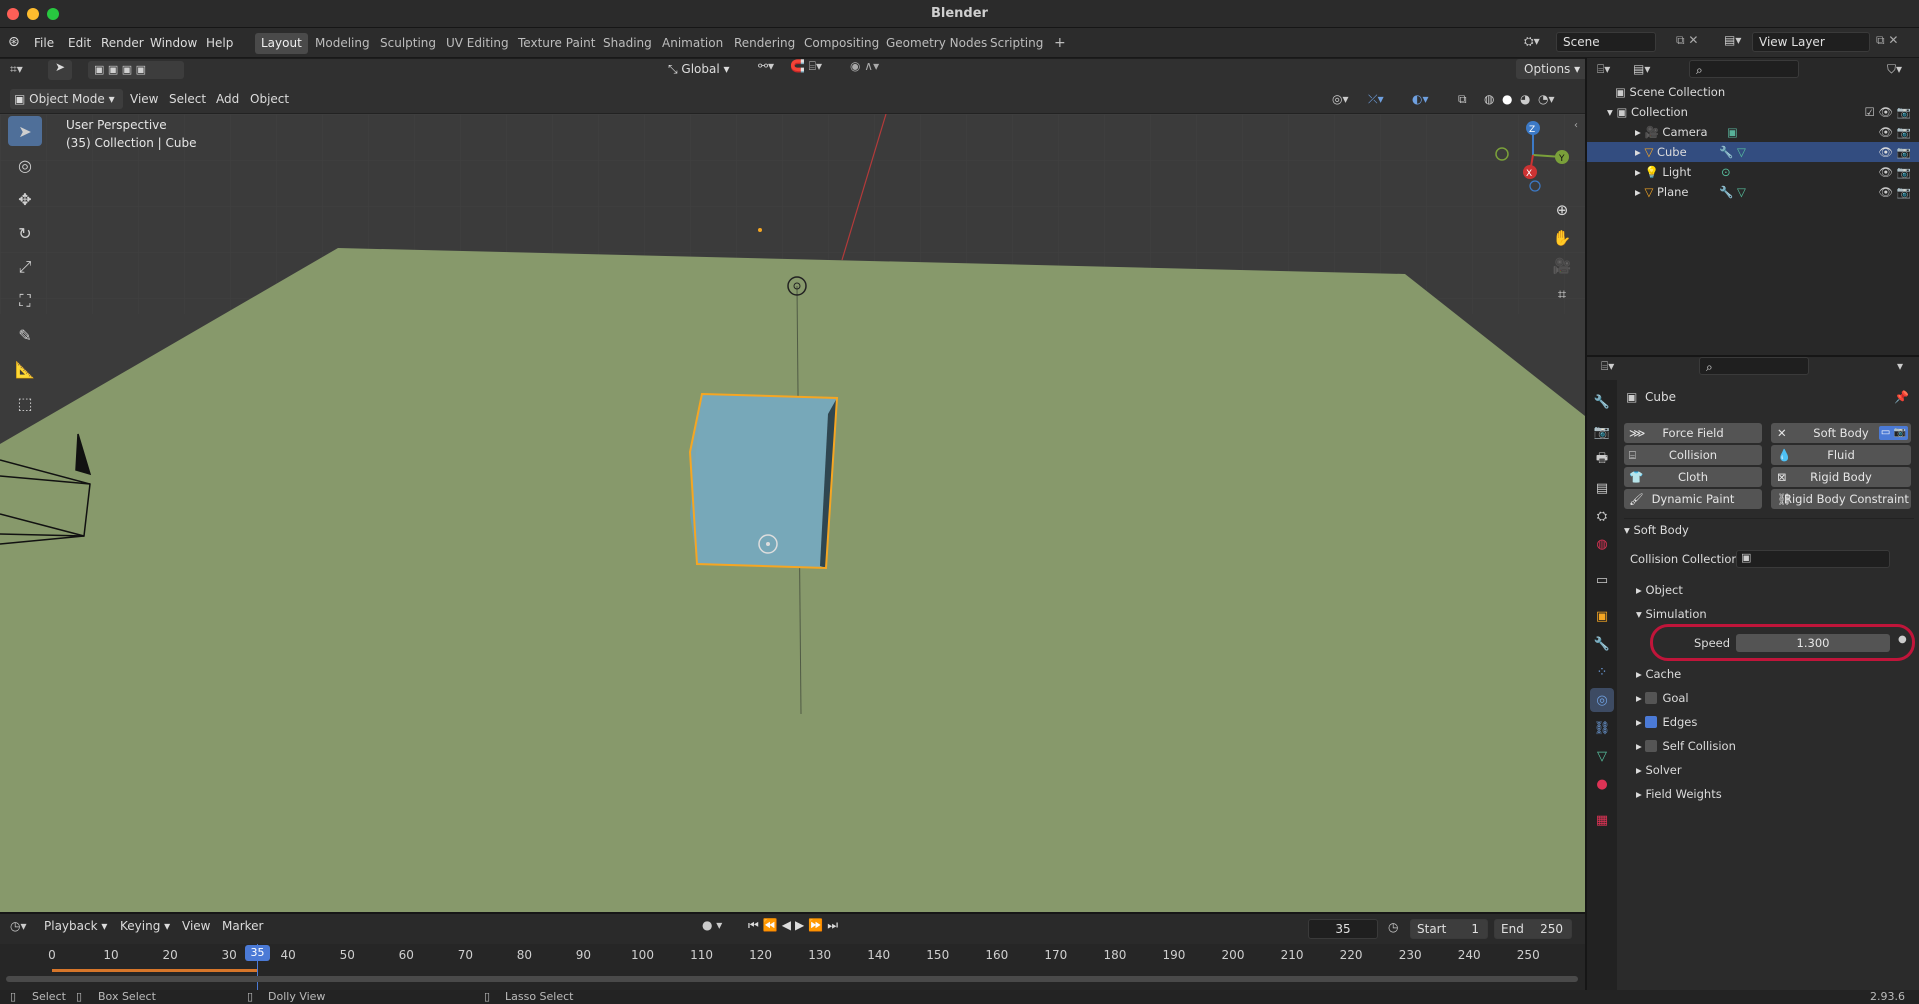  I want to click on tab-geometry-nodes: Geometry Nodes, so click(936, 43).